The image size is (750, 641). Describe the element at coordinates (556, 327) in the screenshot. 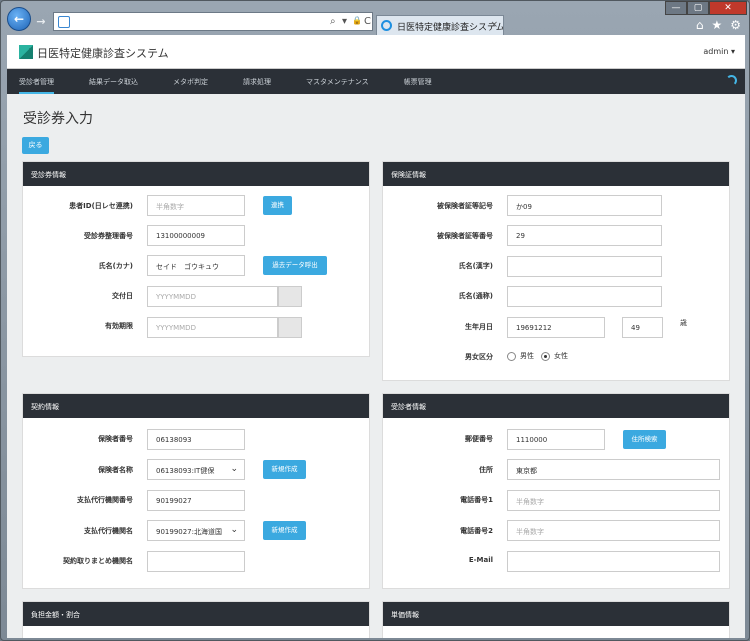

I see `birth-date-input: 19691212` at that location.